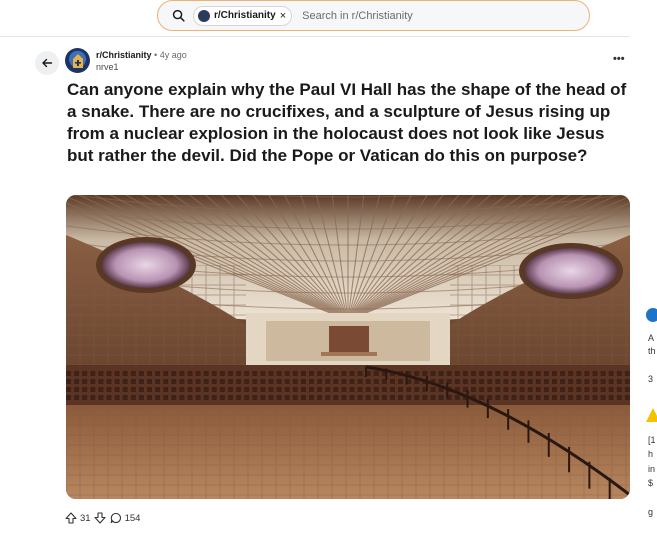  I want to click on post-meta: r/Christianity • 4y ago nrve1, so click(141, 61).